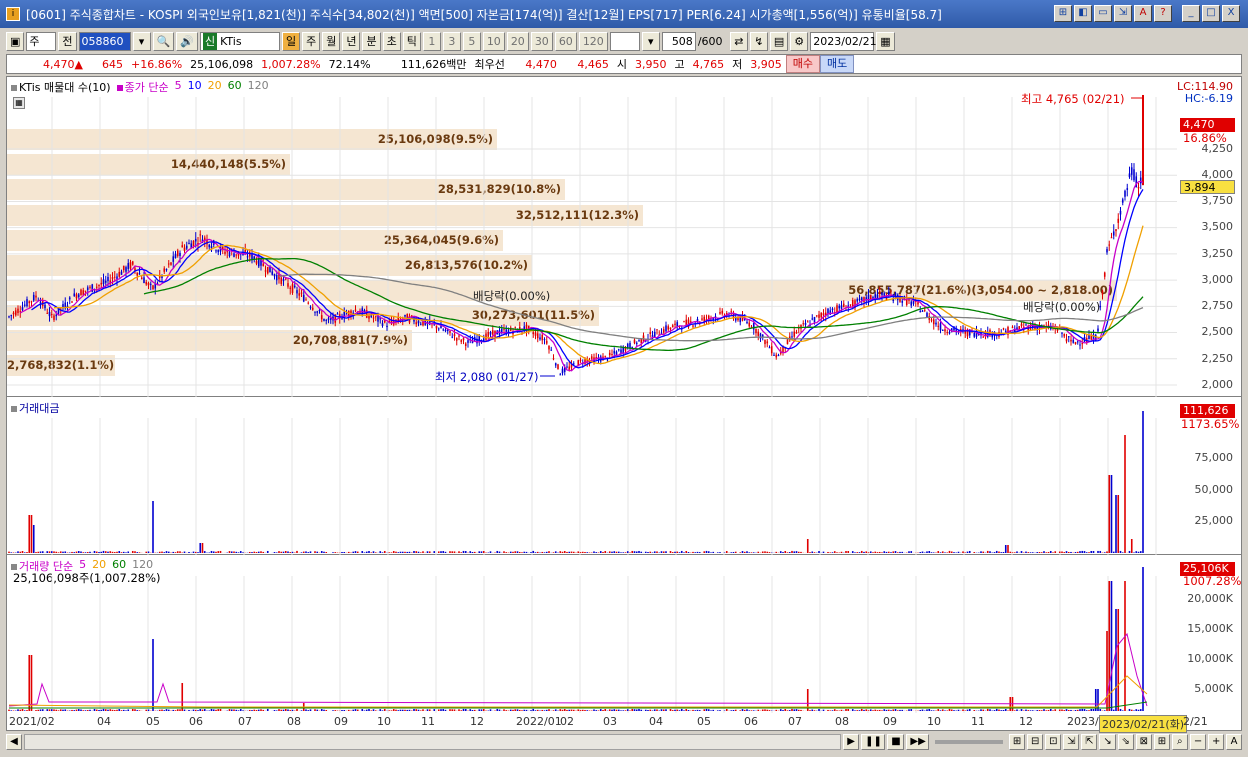 The height and width of the screenshot is (757, 1248). What do you see at coordinates (493, 41) in the screenshot?
I see `num-10: 10` at bounding box center [493, 41].